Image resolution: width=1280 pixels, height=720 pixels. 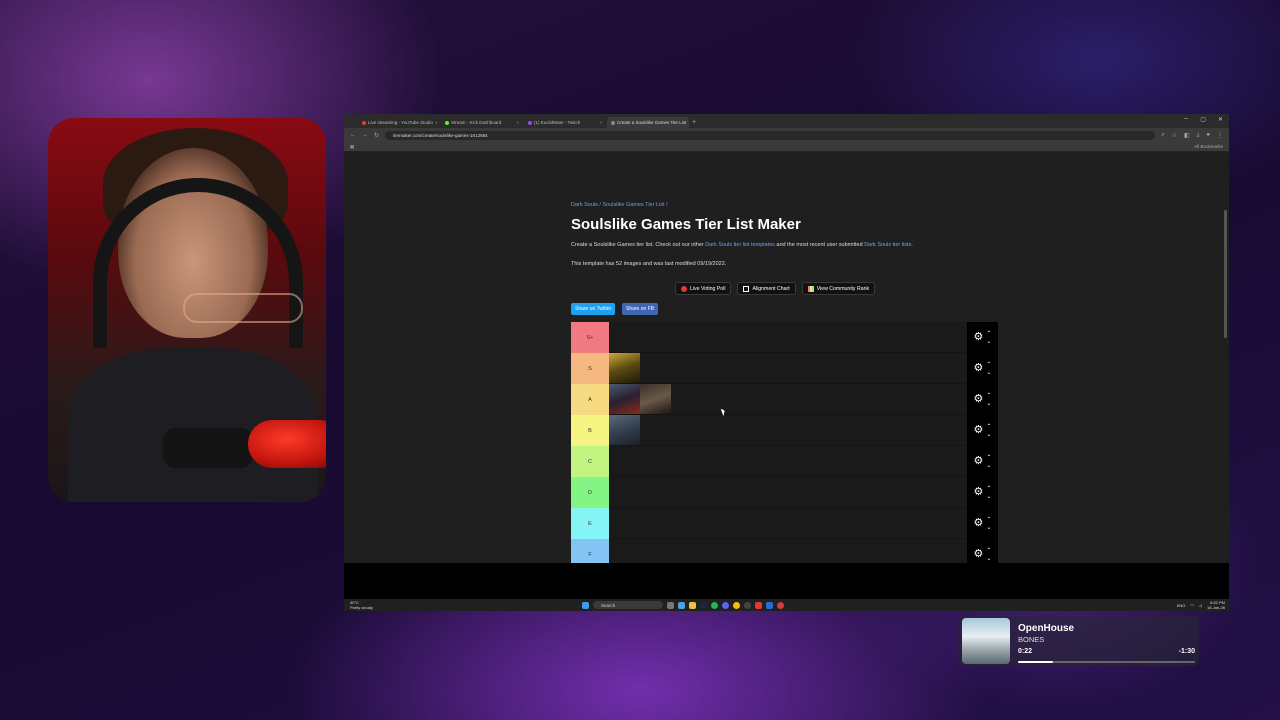 What do you see at coordinates (1220, 135) in the screenshot?
I see `menu-icon: ⋮` at bounding box center [1220, 135].